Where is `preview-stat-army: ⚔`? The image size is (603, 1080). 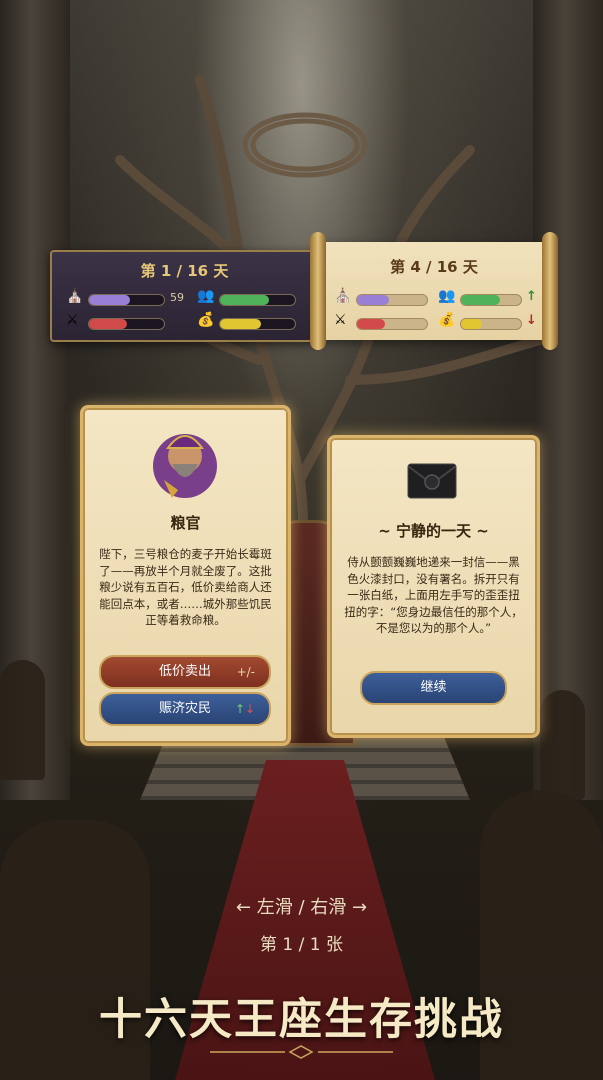
preview-stat-army: ⚔ is located at coordinates (384, 321).